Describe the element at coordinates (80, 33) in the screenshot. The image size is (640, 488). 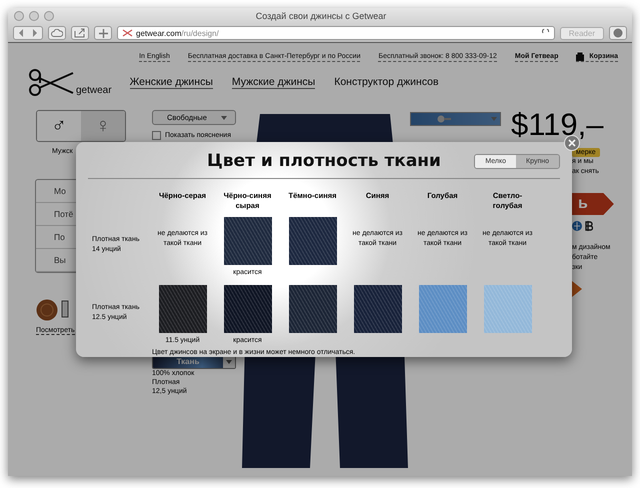
I see `share-icon` at that location.